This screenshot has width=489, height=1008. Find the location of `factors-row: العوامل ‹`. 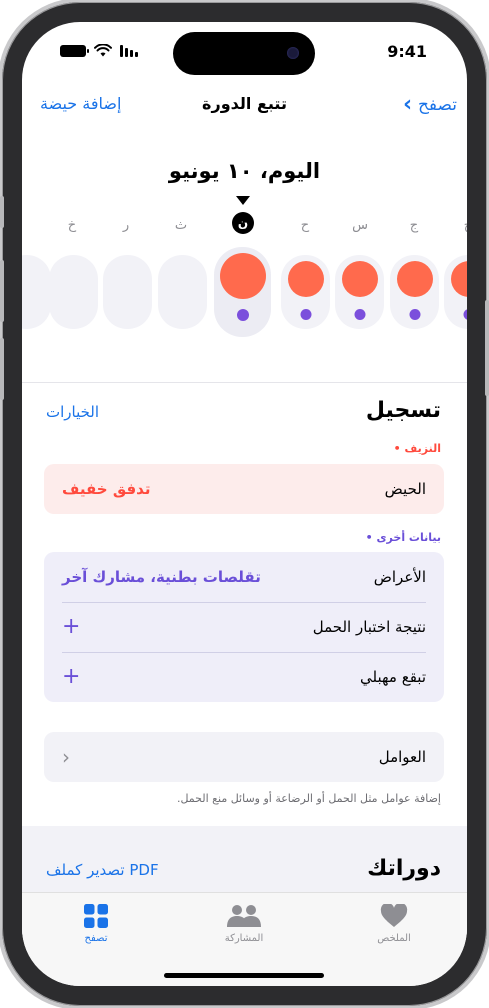

factors-row: العوامل ‹ is located at coordinates (244, 757).